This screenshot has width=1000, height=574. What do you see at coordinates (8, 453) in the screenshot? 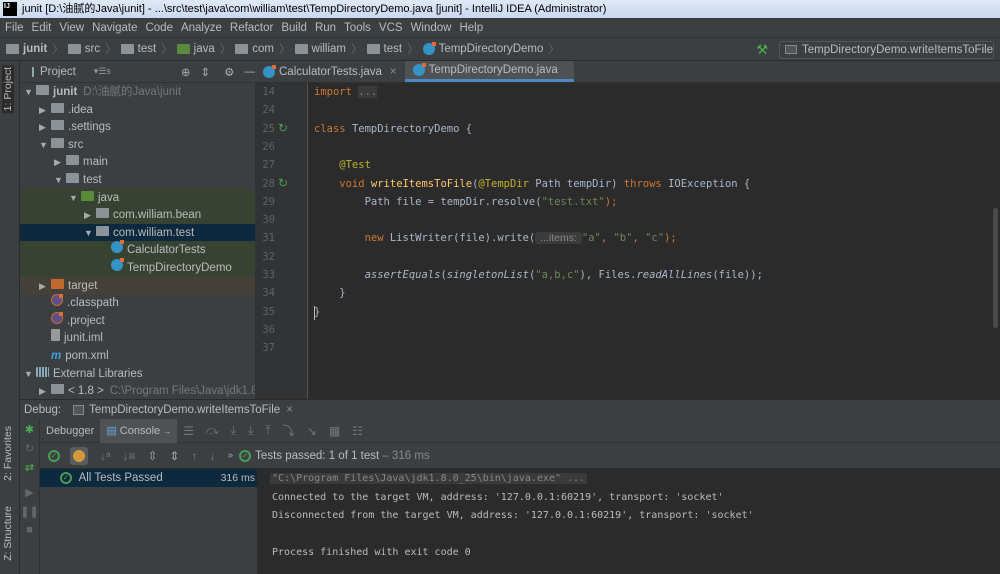
I see `favorites-tool-button: 2: Favorites` at bounding box center [8, 453].